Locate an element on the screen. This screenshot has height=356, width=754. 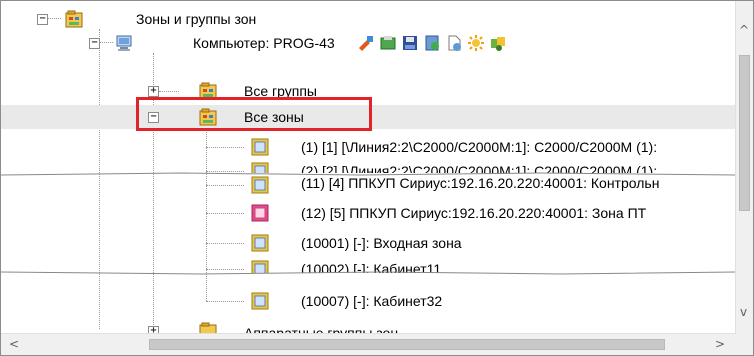
tree-node-computer: − Компьютер: PROG-43 is located at coordinates (368, 43).